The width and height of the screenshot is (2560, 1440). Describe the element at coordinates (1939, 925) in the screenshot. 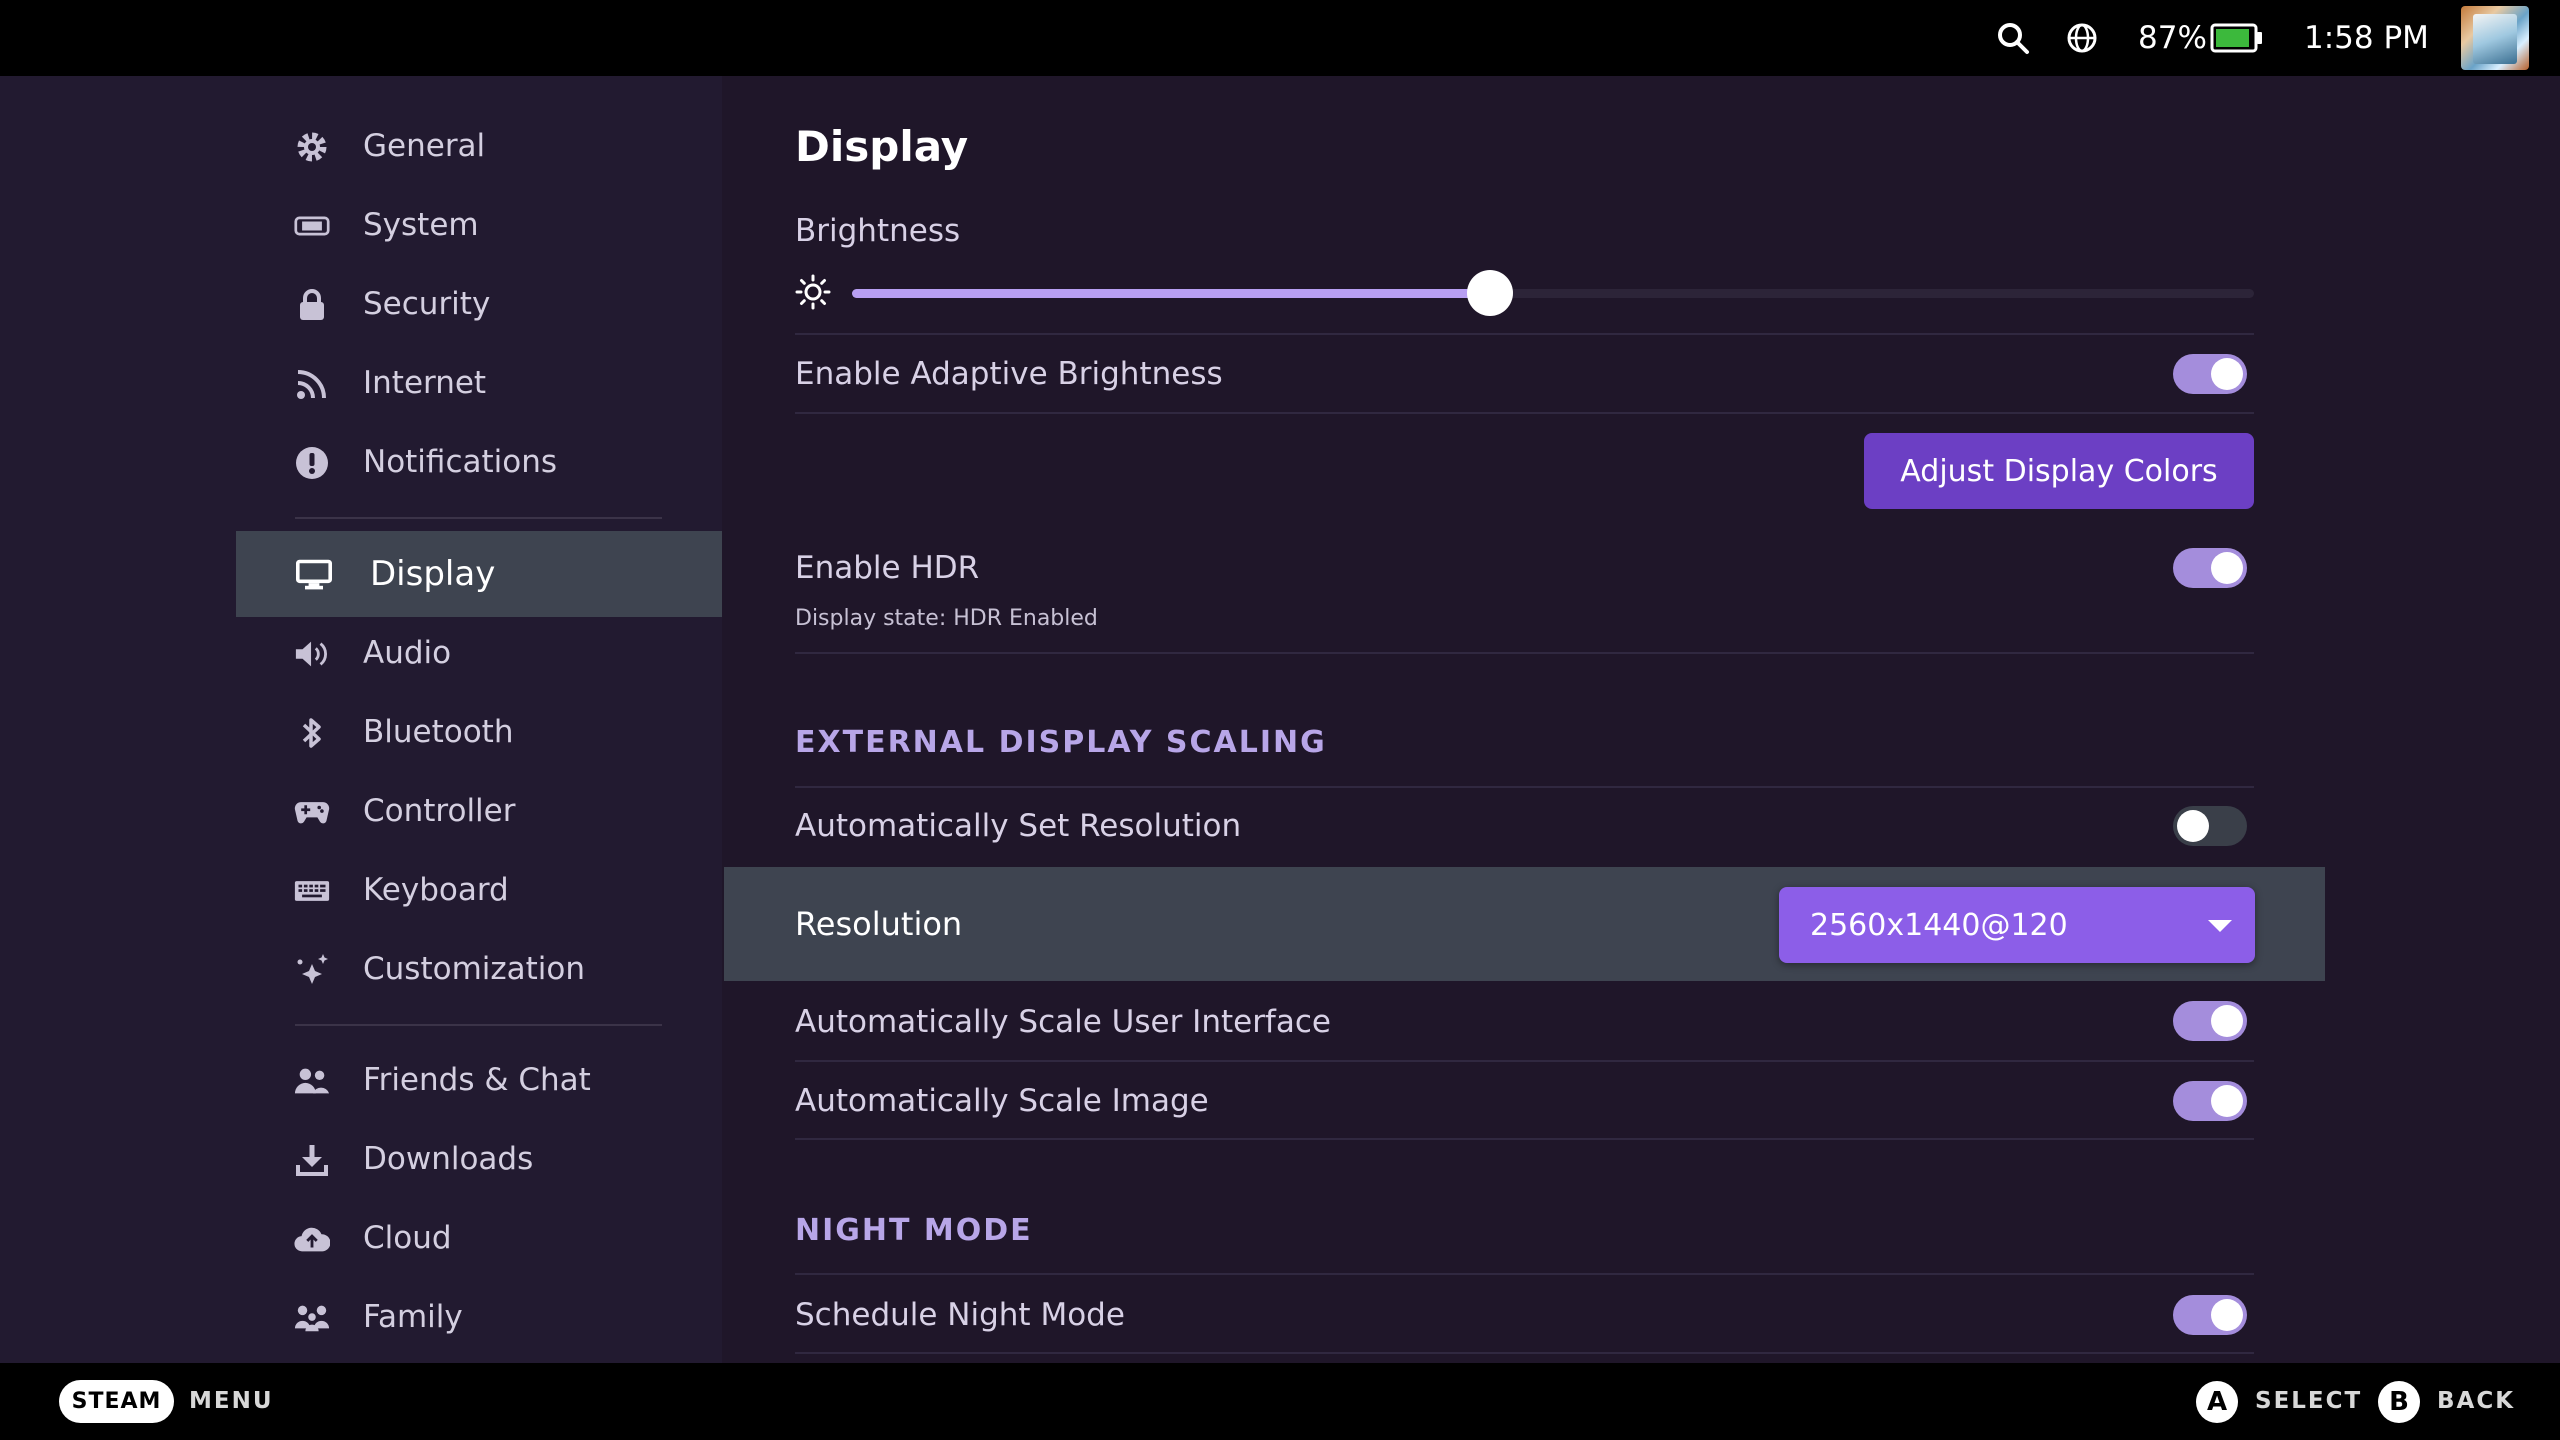

I see `resolution-value: 2560x1440@120` at that location.